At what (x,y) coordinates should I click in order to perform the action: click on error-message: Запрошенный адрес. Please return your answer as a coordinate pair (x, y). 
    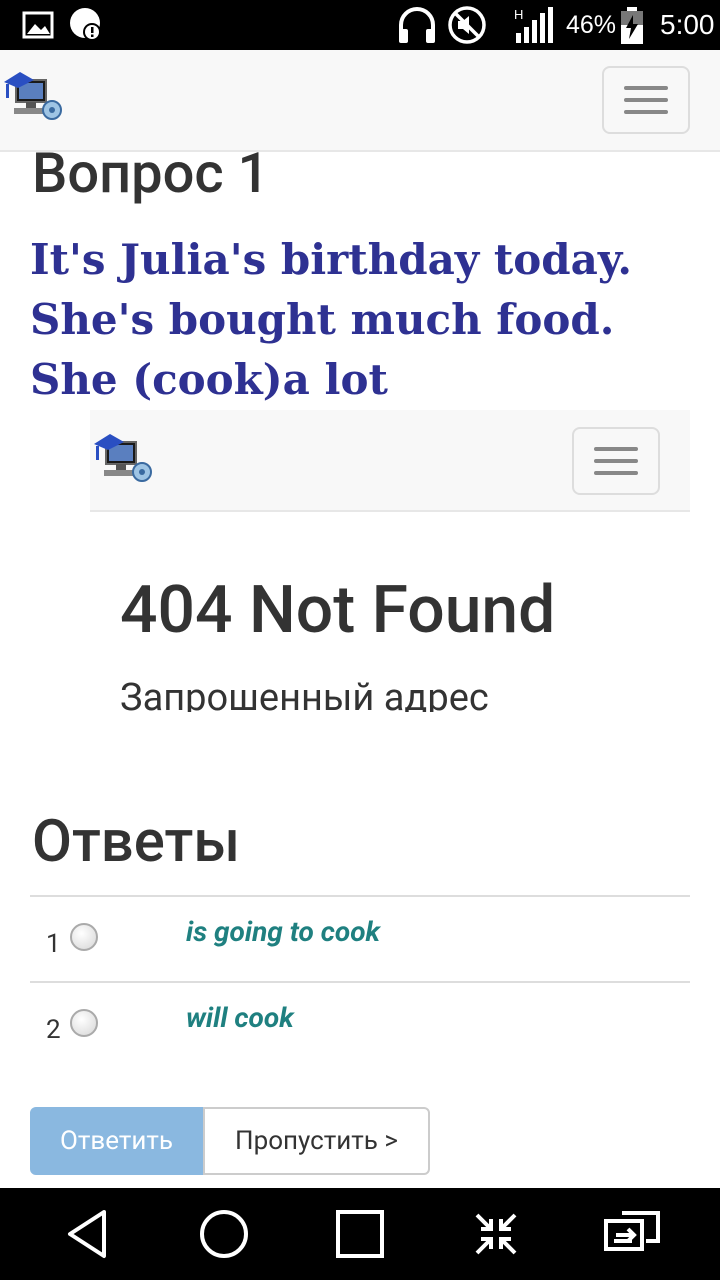
    Looking at the image, I should click on (304, 694).